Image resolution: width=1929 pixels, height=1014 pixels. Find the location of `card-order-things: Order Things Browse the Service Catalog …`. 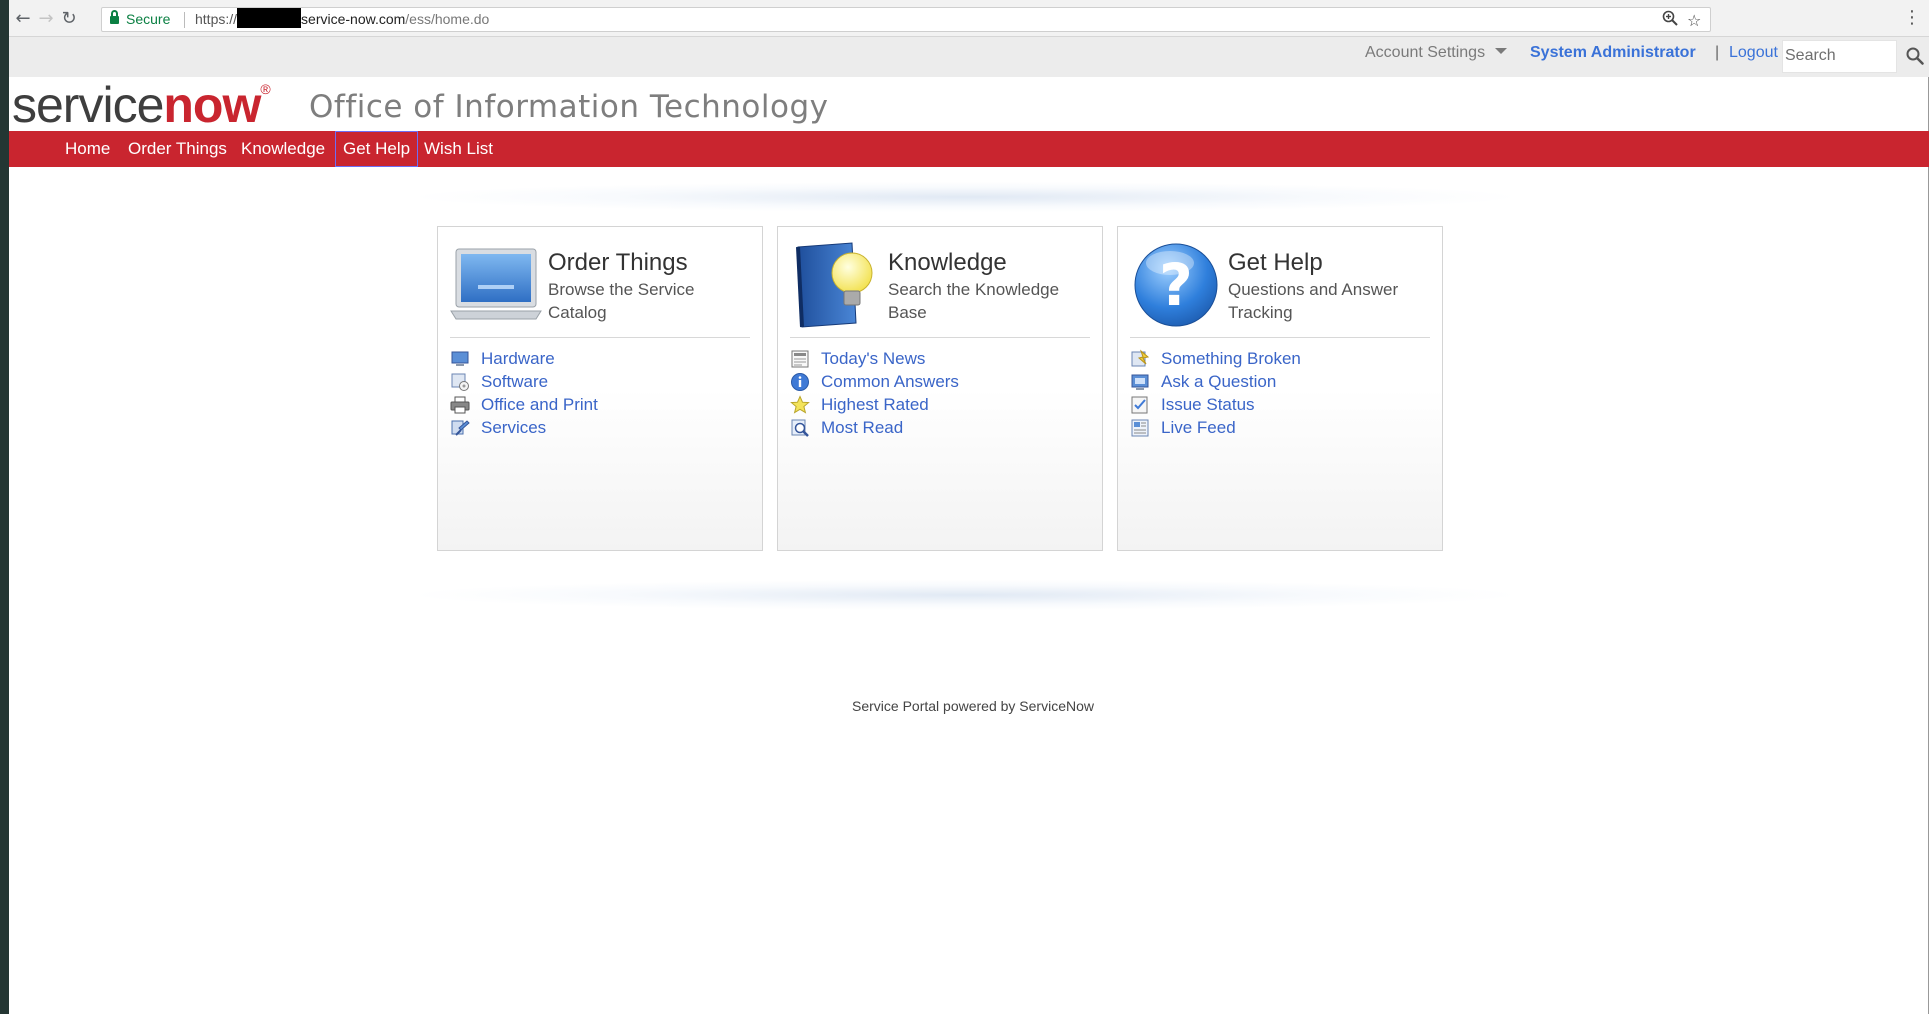

card-order-things: Order Things Browse the Service Catalog … is located at coordinates (600, 388).